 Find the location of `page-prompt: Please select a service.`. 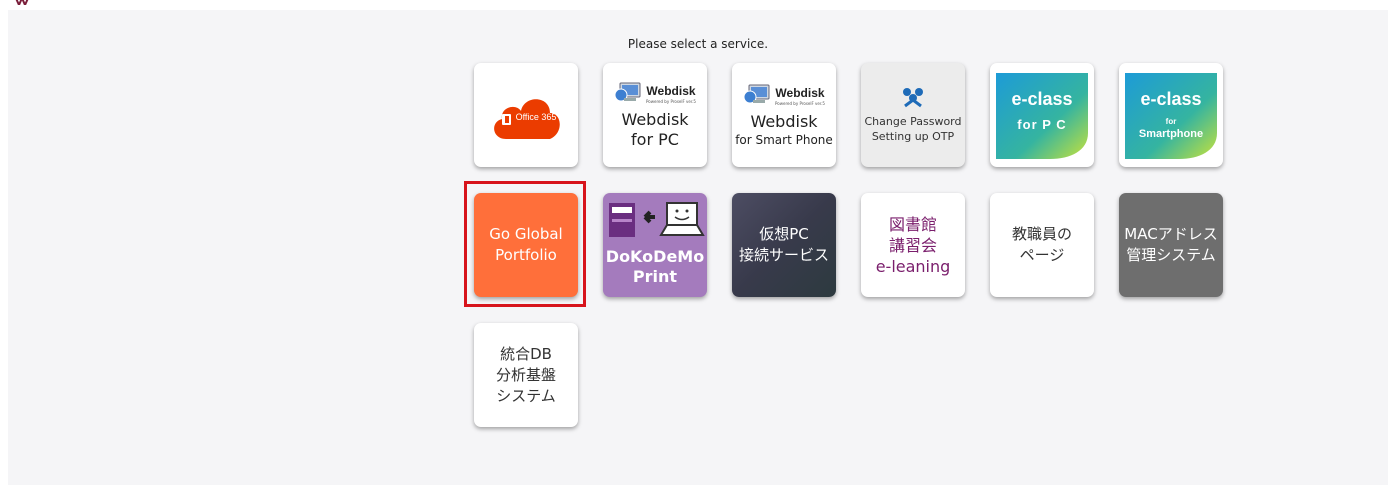

page-prompt: Please select a service. is located at coordinates (698, 44).